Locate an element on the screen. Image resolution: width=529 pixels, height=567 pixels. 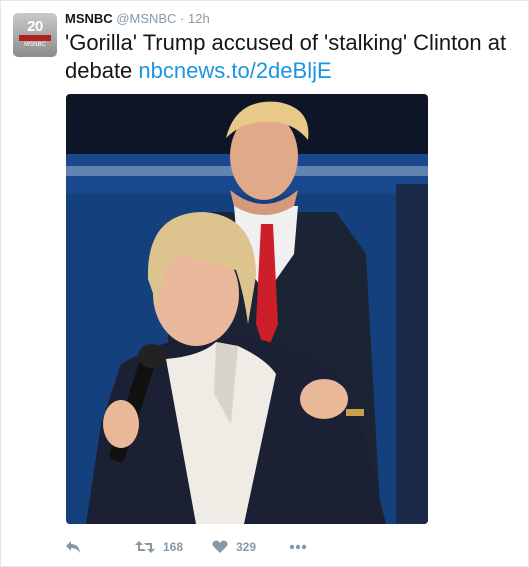
avatar-band is located at coordinates (35, 38).